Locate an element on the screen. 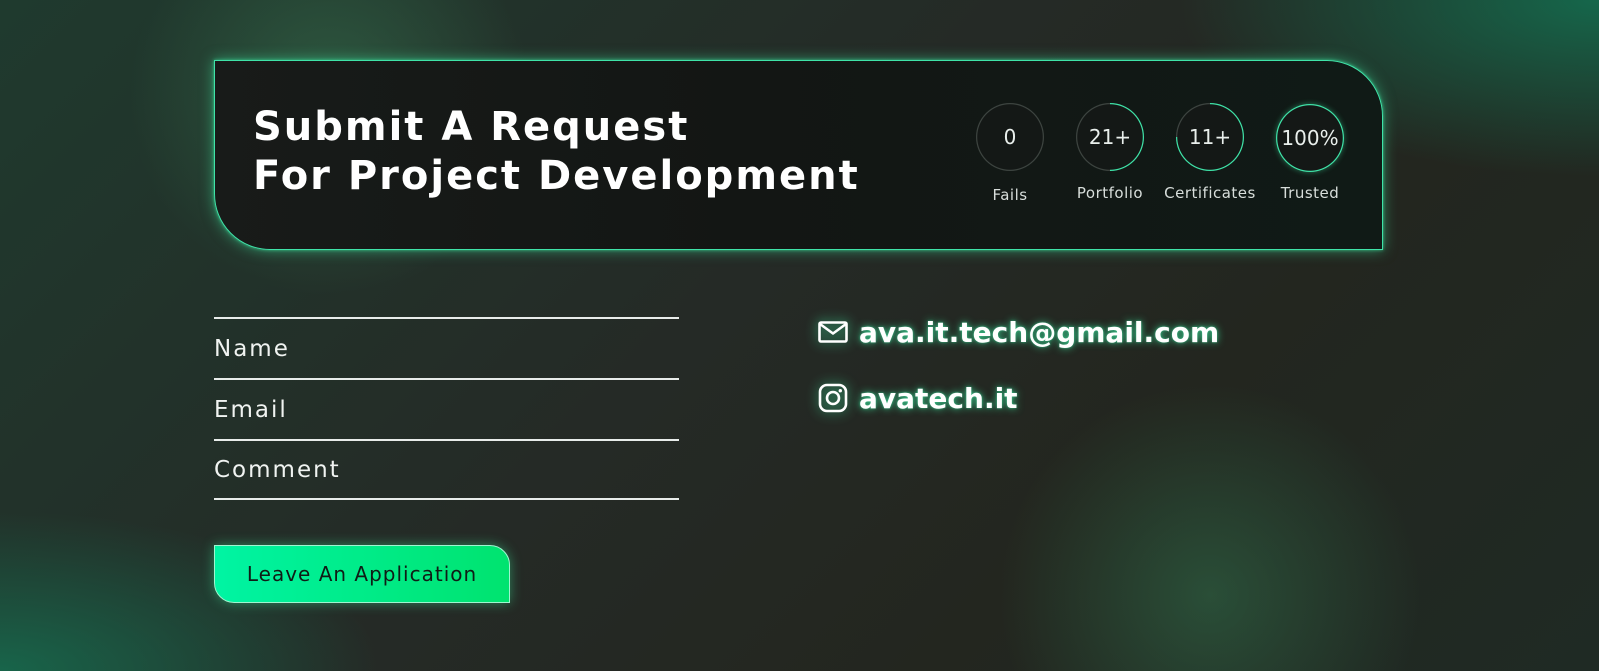 Image resolution: width=1599 pixels, height=671 pixels. comment-input is located at coordinates (446, 469).